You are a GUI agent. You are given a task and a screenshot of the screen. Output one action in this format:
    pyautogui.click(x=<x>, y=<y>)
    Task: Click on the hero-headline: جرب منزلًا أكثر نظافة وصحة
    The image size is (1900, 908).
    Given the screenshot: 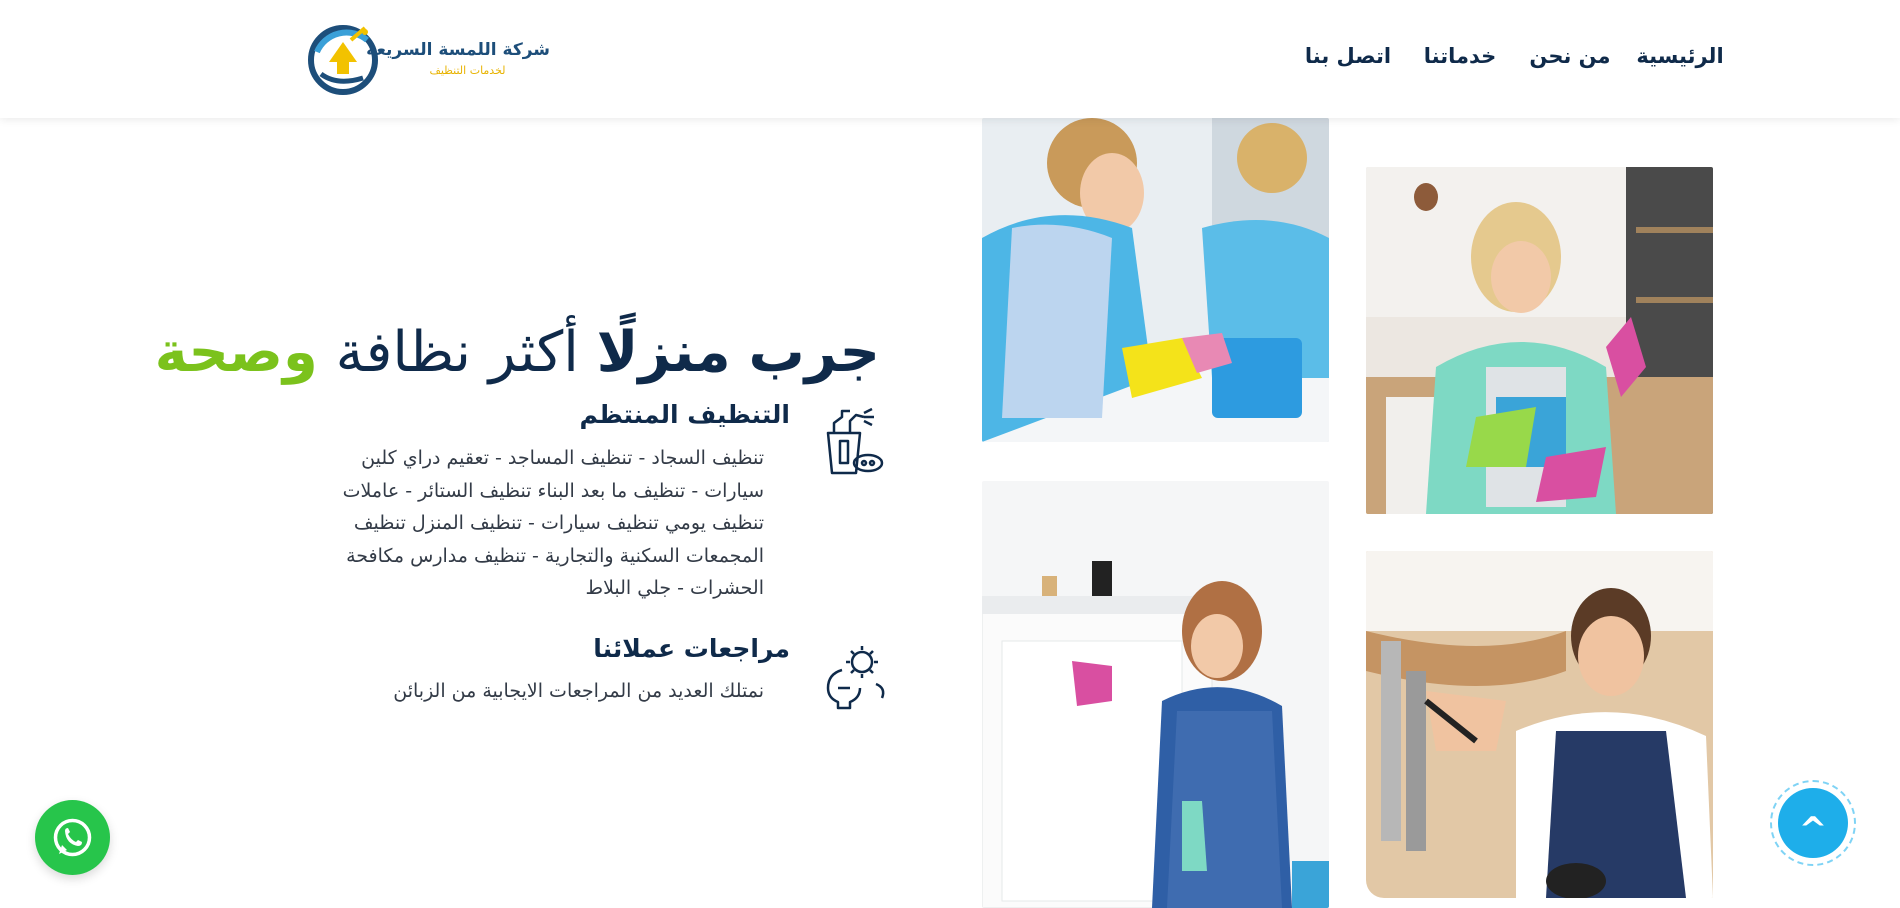 What is the action you would take?
    pyautogui.click(x=517, y=353)
    